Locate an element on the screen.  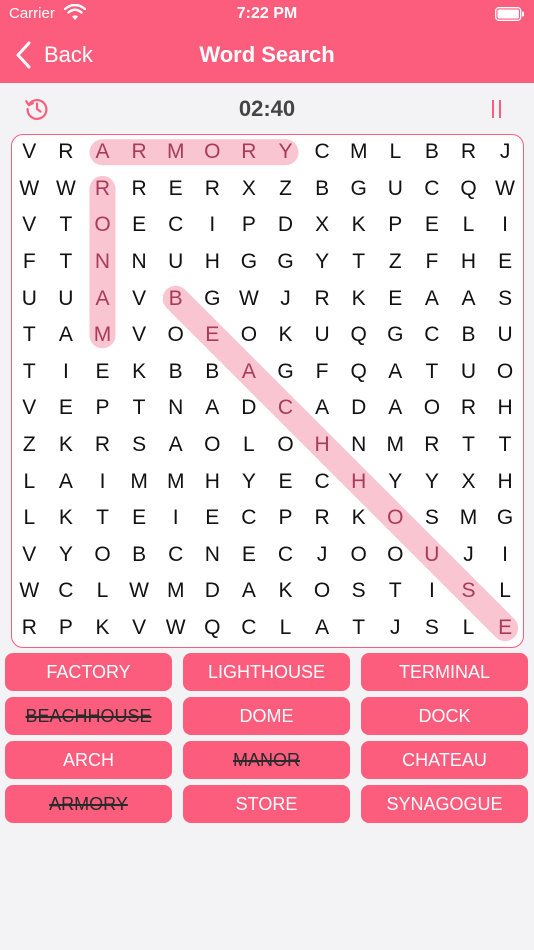
grid-cell: F is located at coordinates (29, 262).